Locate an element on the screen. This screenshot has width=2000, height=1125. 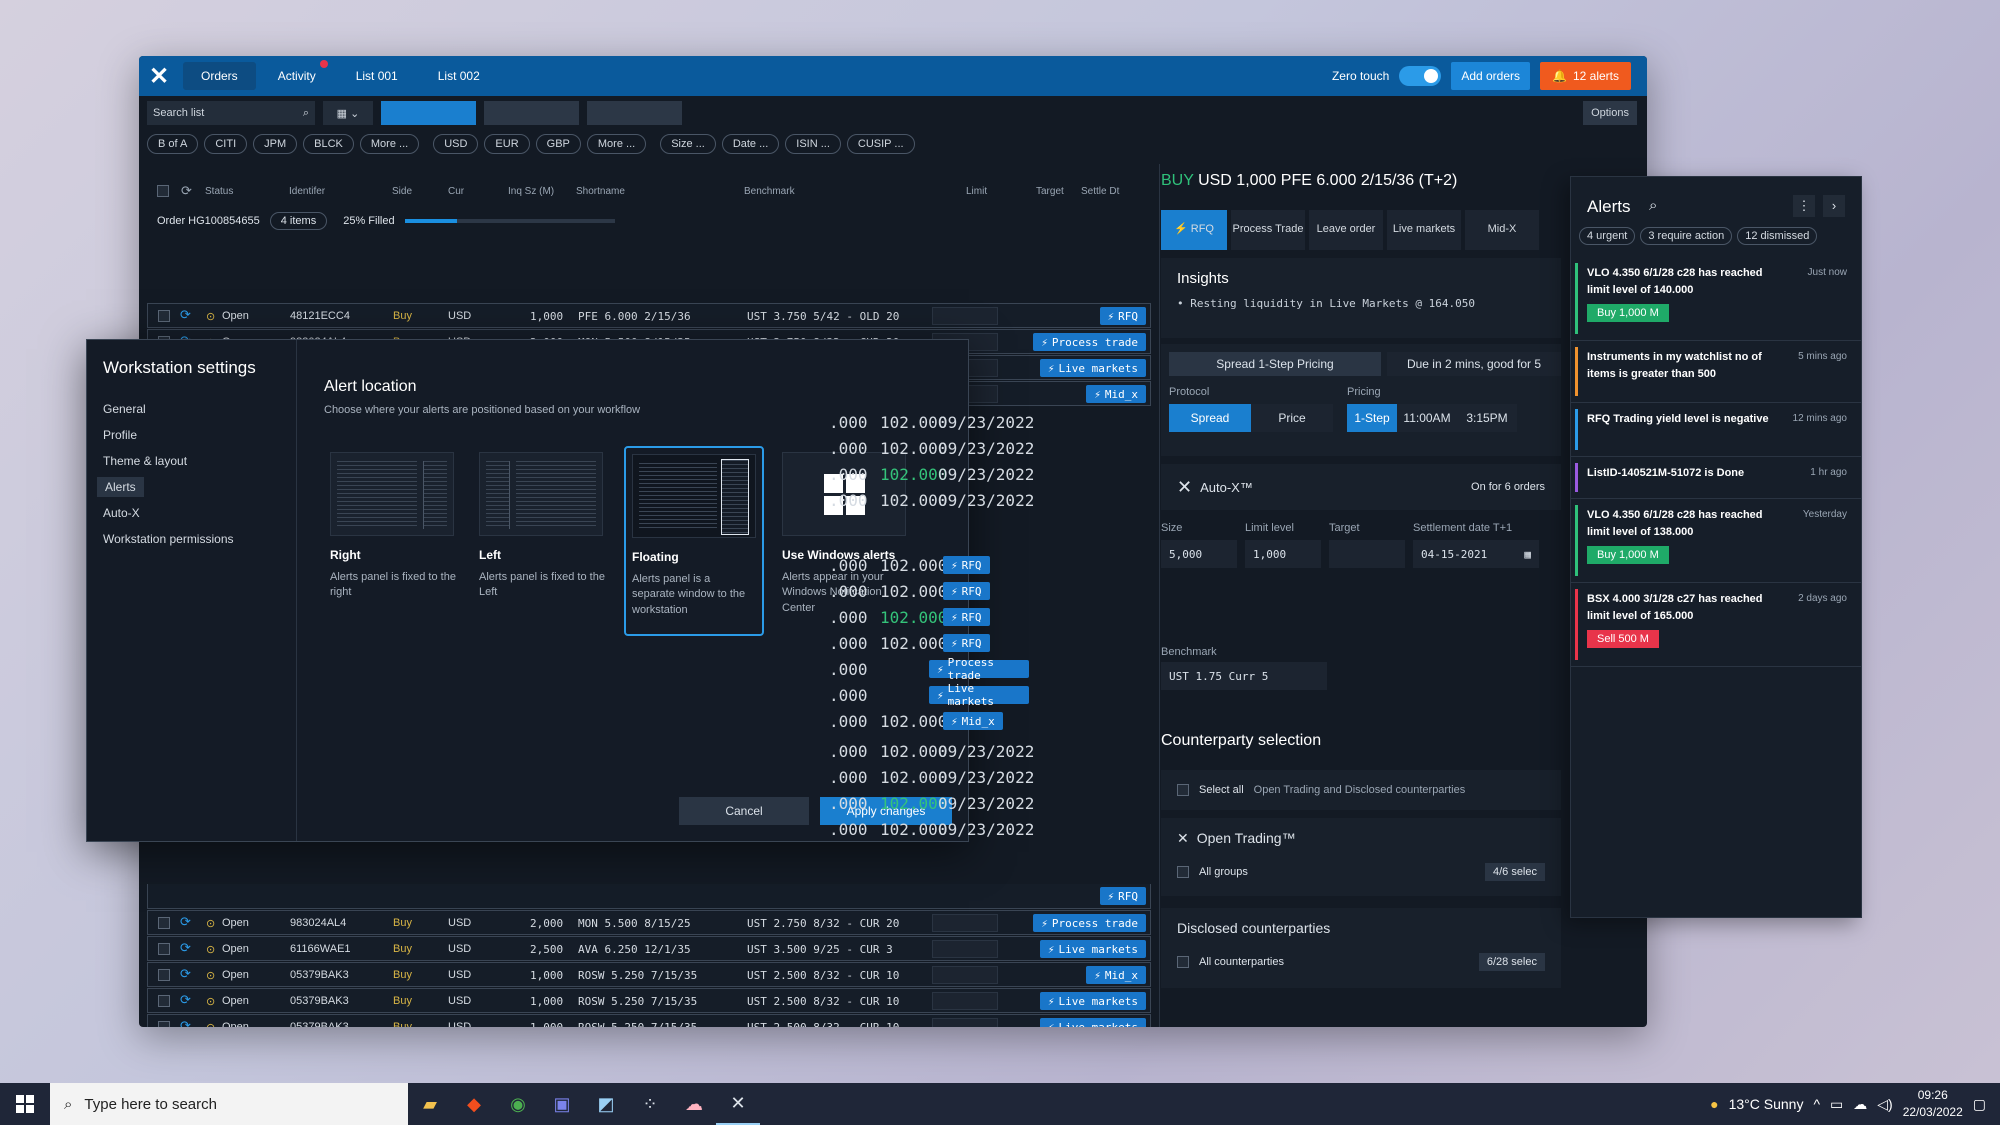
groups-selected: 4/6 selec is located at coordinates (1514, 872).